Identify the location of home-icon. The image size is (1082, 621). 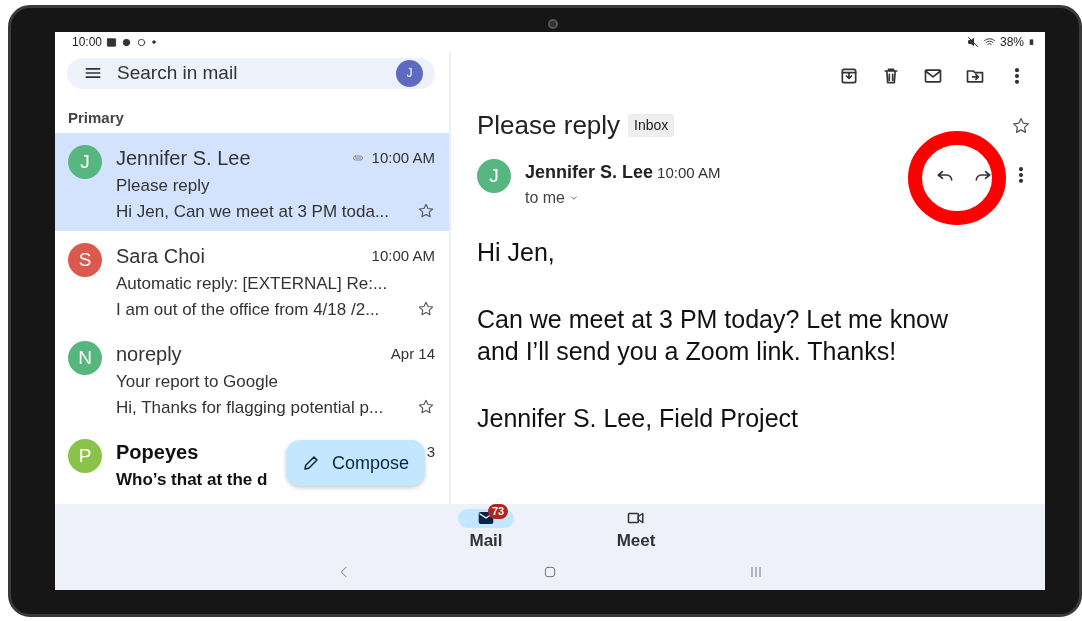
(550, 572).